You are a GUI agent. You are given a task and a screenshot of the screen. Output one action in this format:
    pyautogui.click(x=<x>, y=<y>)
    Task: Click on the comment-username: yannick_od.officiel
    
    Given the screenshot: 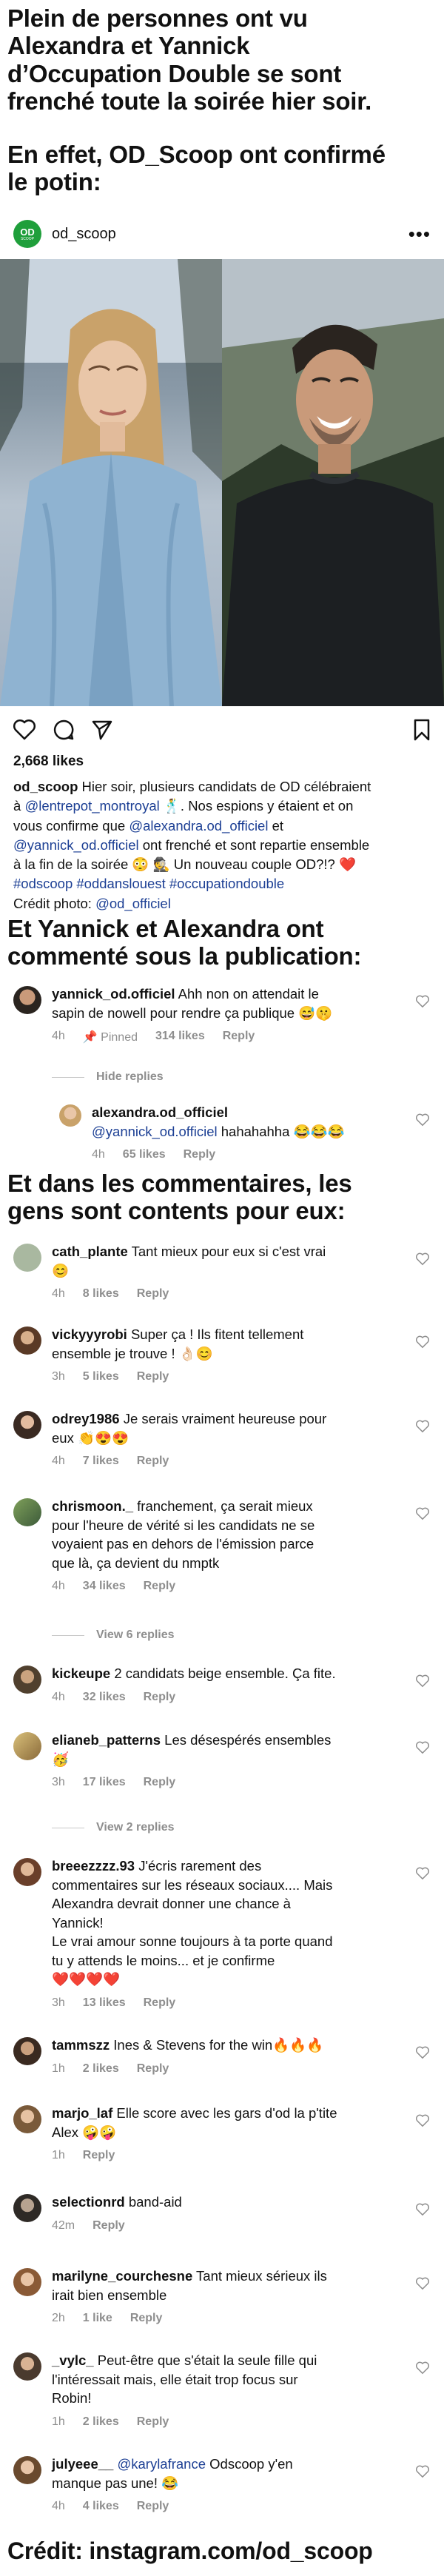 What is the action you would take?
    pyautogui.click(x=113, y=994)
    